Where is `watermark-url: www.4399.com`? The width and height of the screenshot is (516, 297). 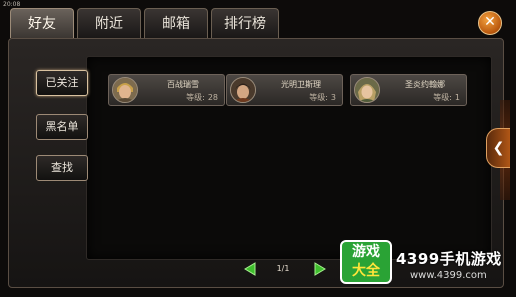 watermark-url: www.4399.com is located at coordinates (448, 275).